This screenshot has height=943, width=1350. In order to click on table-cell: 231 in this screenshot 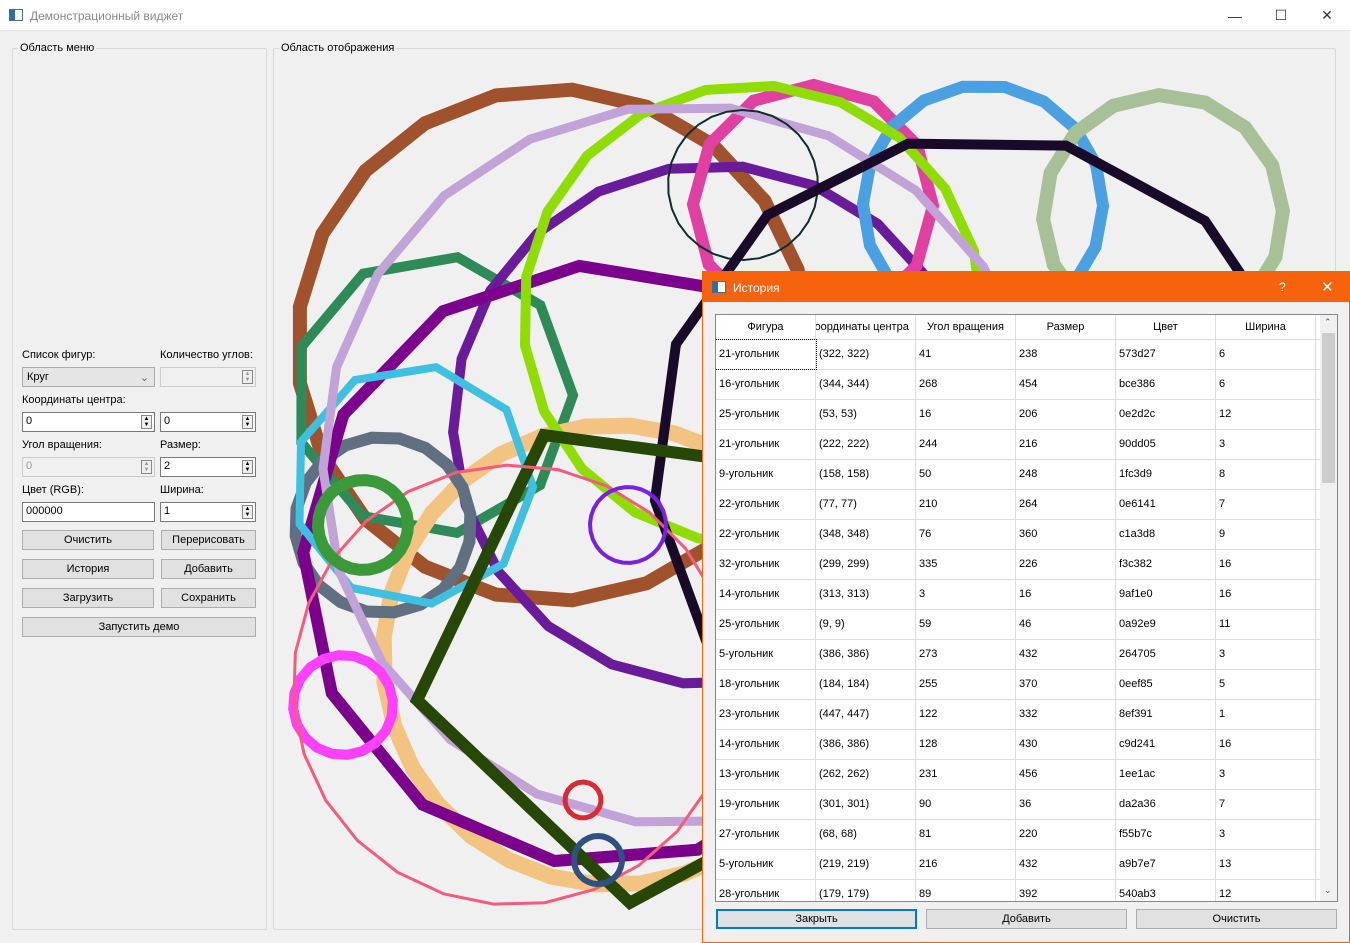, I will do `click(966, 774)`.